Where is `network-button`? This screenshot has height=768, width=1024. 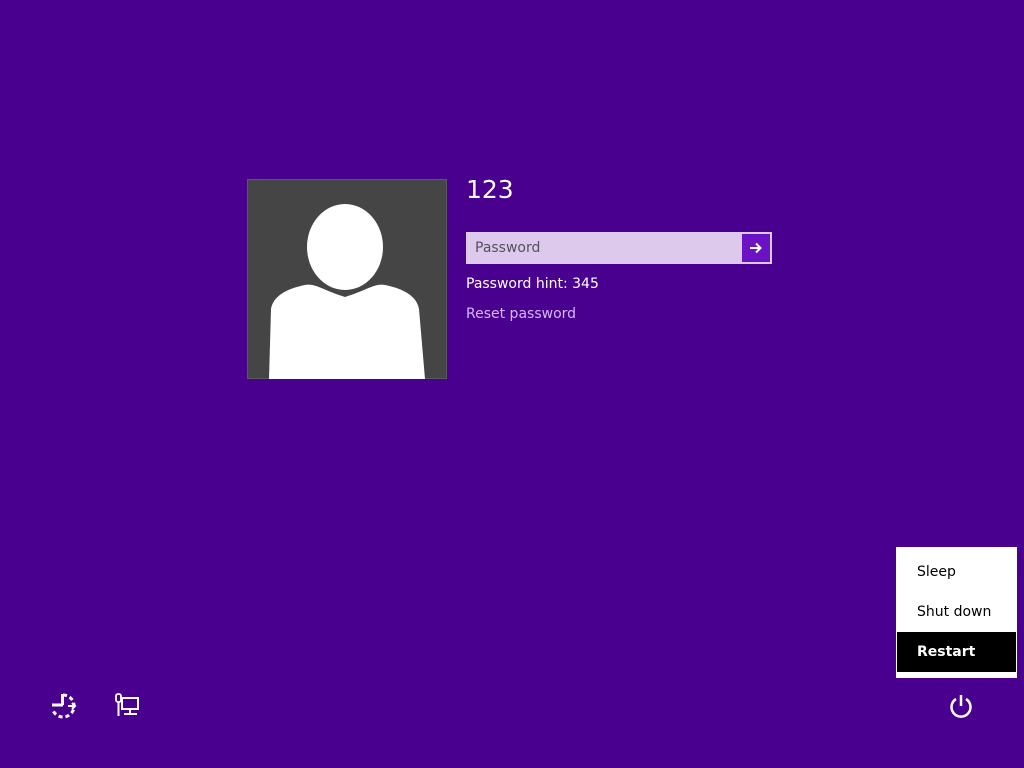 network-button is located at coordinates (127, 706).